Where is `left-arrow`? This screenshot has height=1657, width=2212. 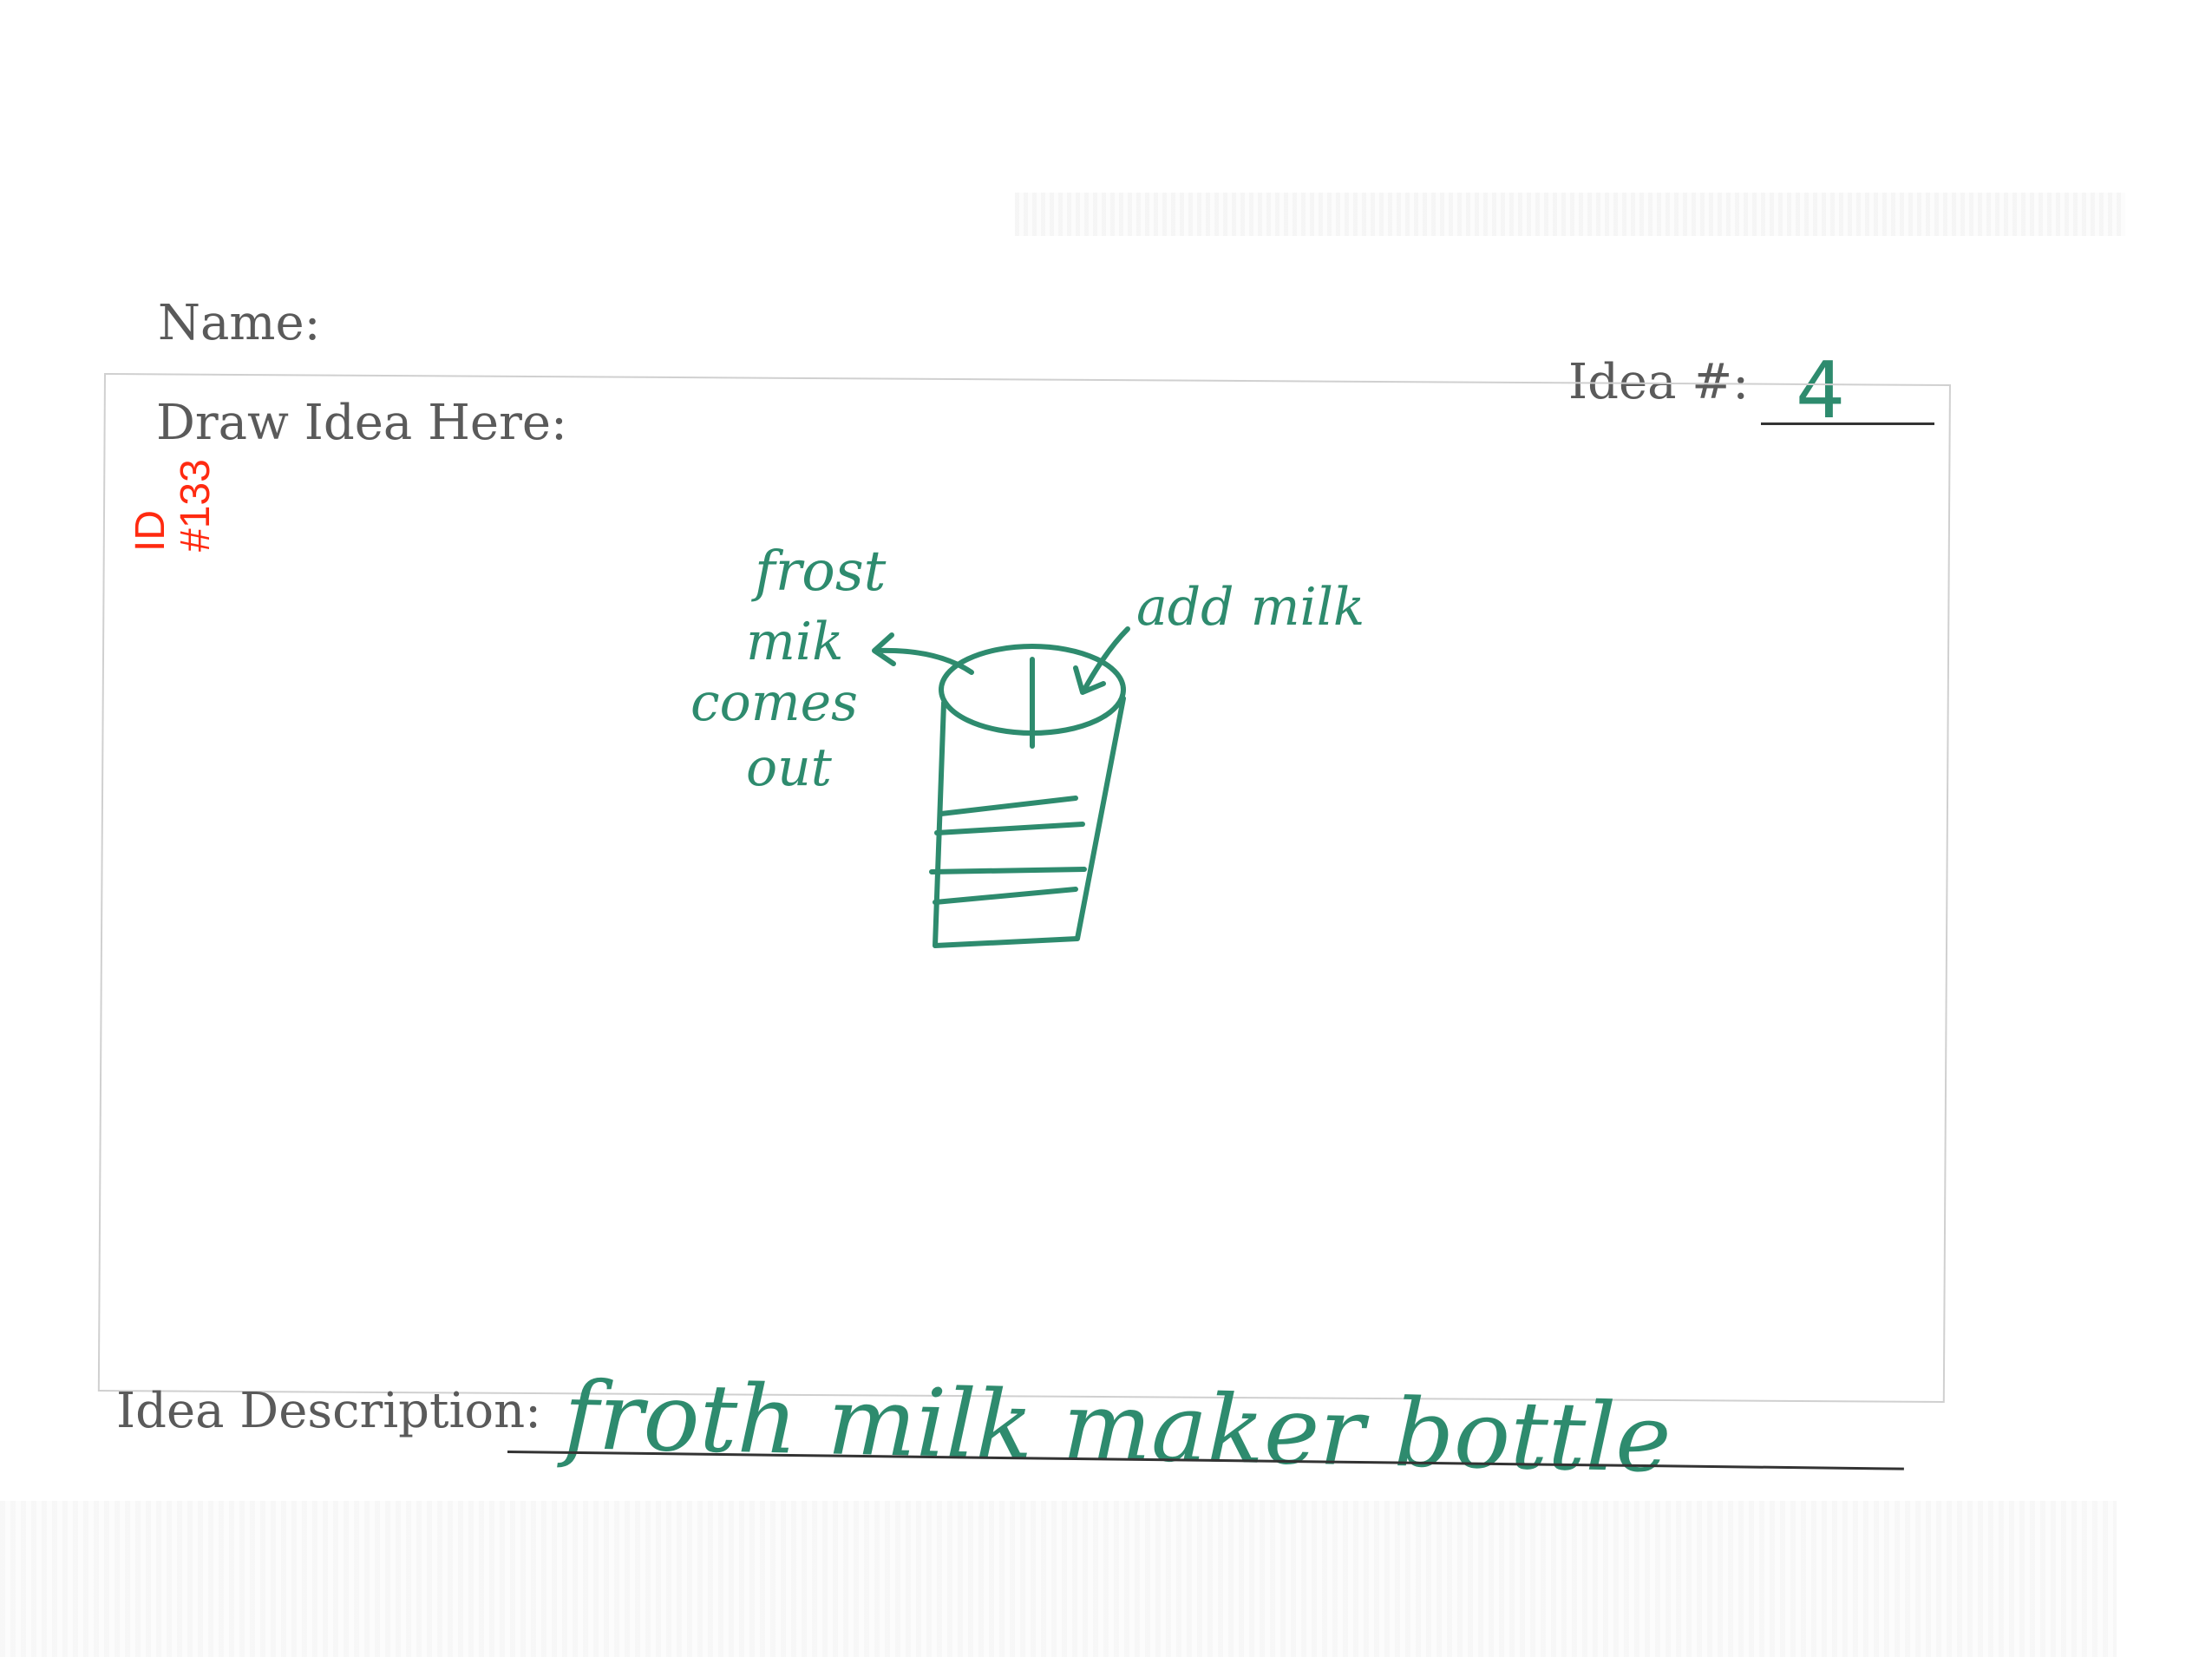
left-arrow is located at coordinates (923, 653).